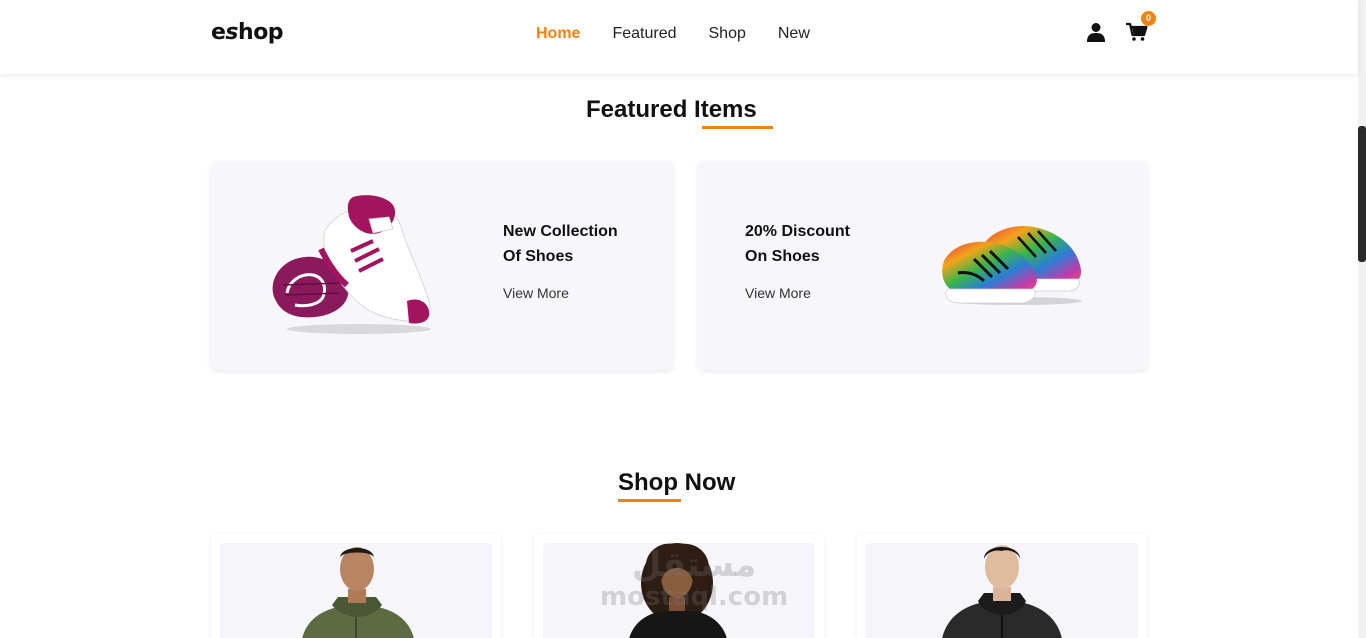 This screenshot has height=638, width=1366. Describe the element at coordinates (442, 265) in the screenshot. I see `featured-card-shoes: New Collection Of Shoes View More` at that location.